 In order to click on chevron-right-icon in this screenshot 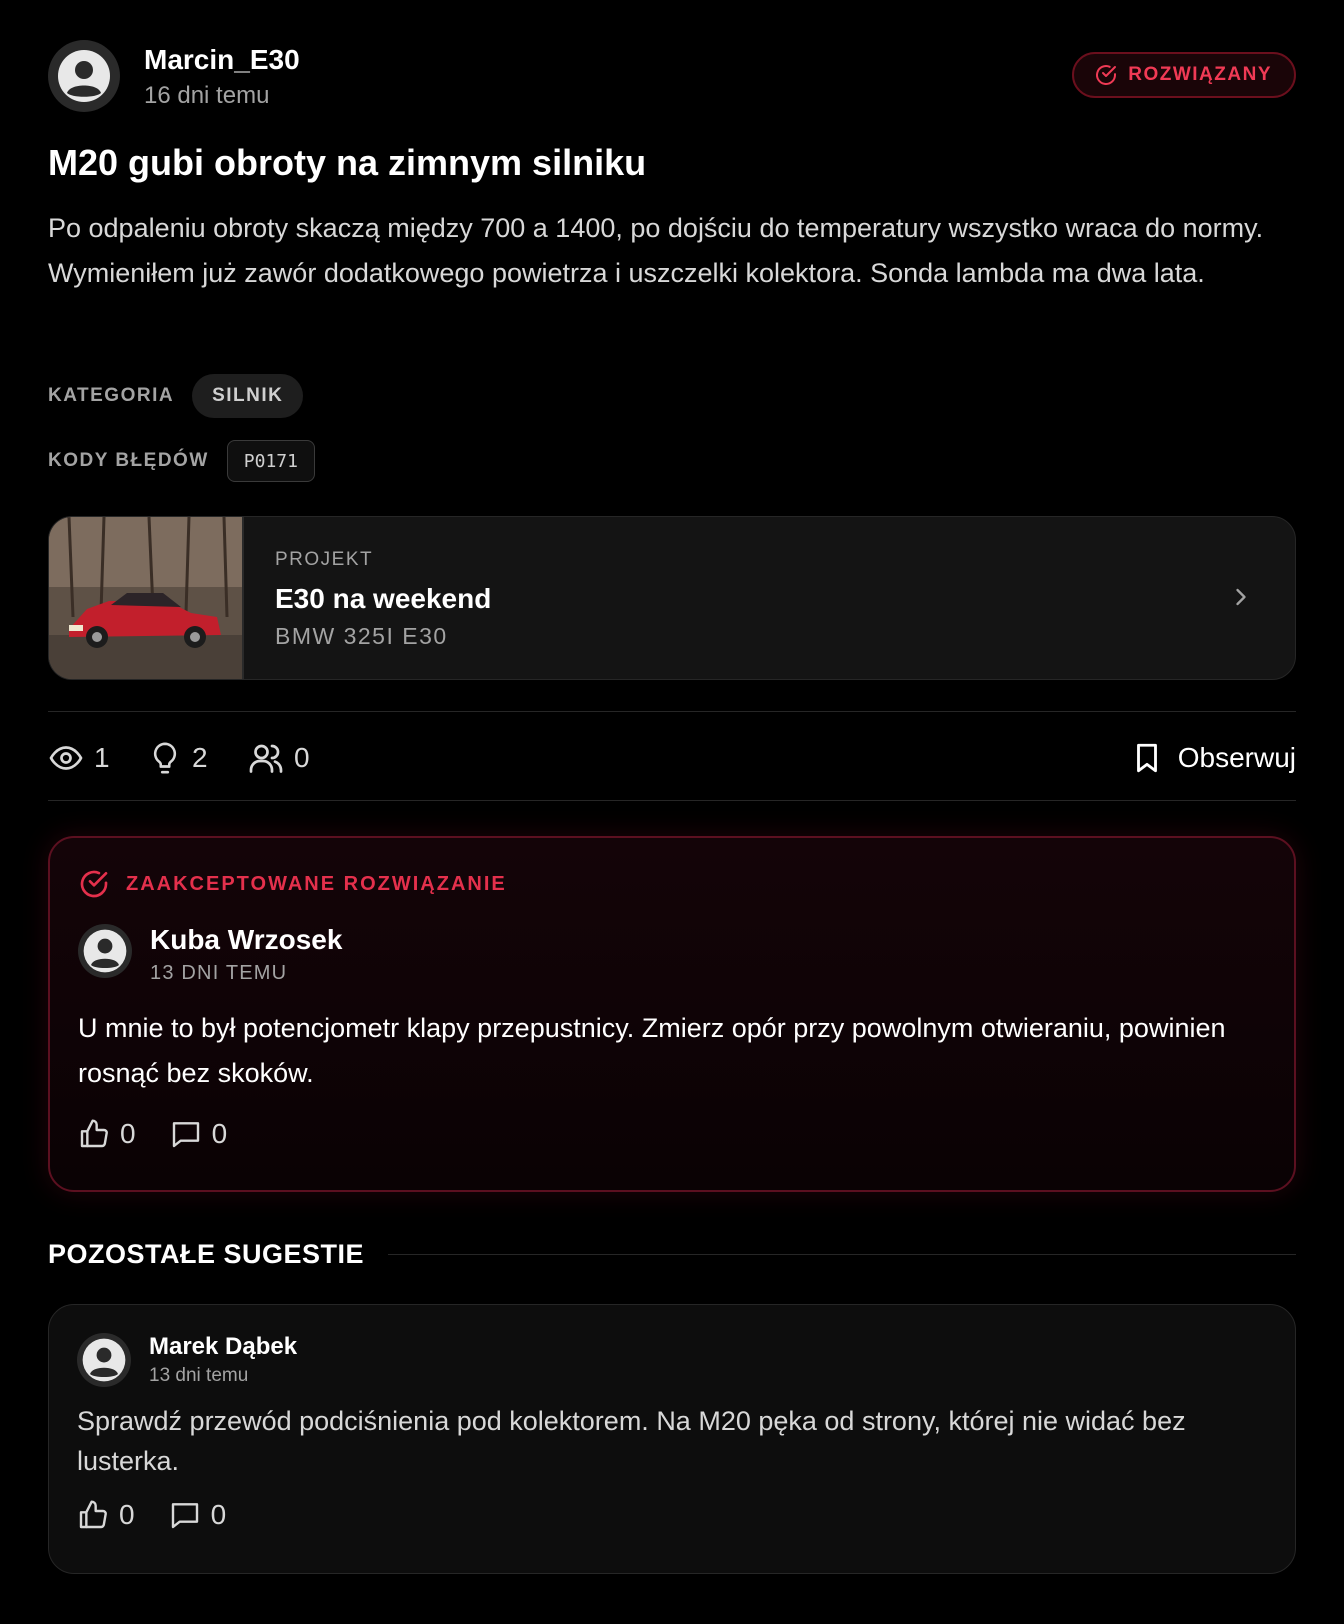, I will do `click(1241, 599)`.